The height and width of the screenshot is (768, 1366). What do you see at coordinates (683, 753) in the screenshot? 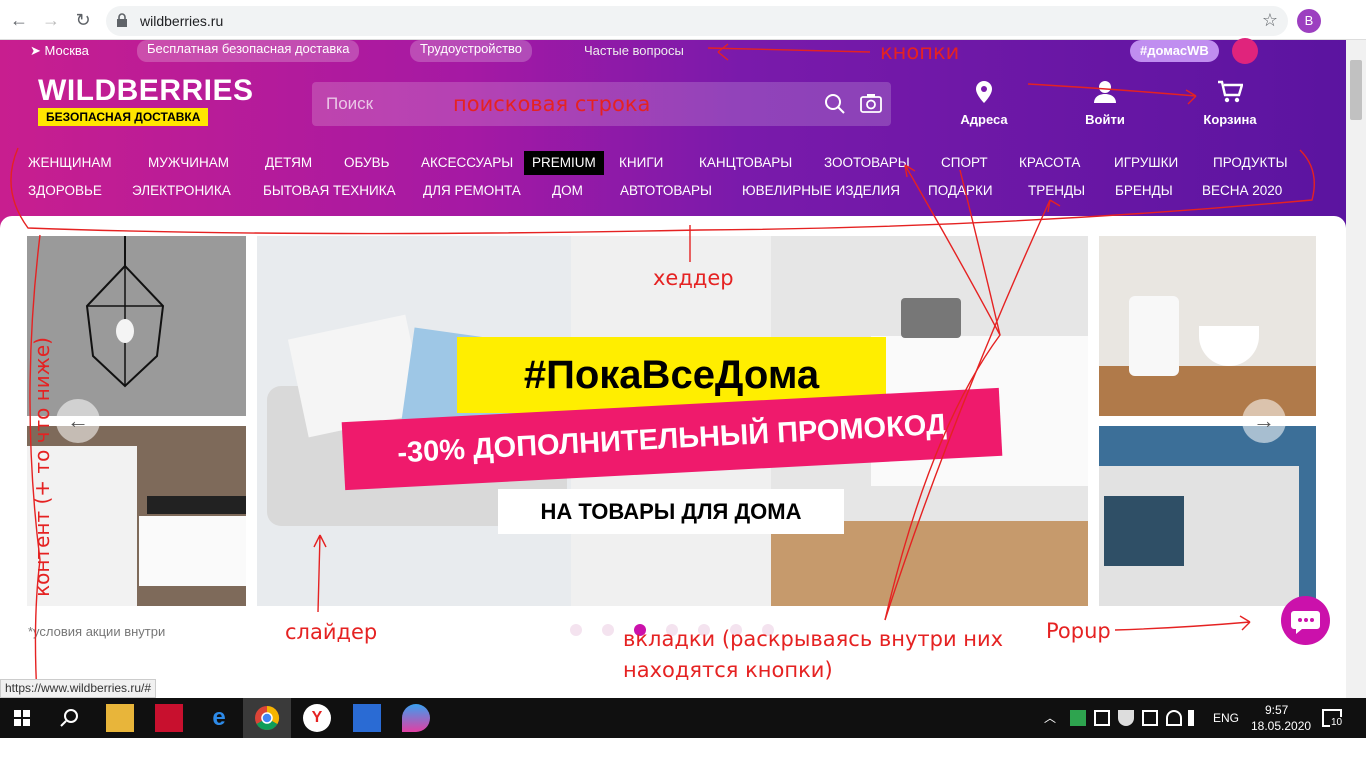
I see `below-area` at bounding box center [683, 753].